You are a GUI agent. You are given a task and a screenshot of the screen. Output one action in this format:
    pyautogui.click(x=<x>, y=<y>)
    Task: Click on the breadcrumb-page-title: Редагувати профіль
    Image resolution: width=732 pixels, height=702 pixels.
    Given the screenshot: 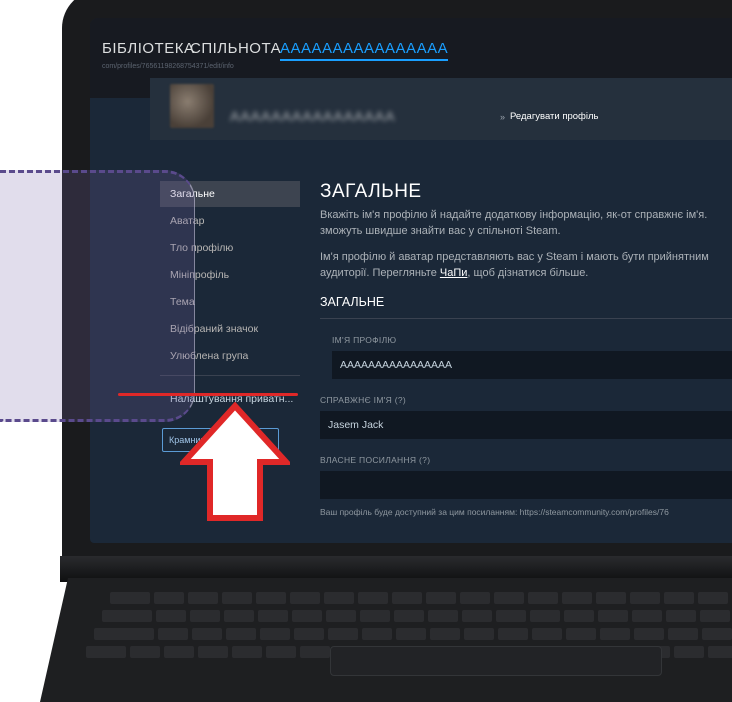 What is the action you would take?
    pyautogui.click(x=554, y=116)
    